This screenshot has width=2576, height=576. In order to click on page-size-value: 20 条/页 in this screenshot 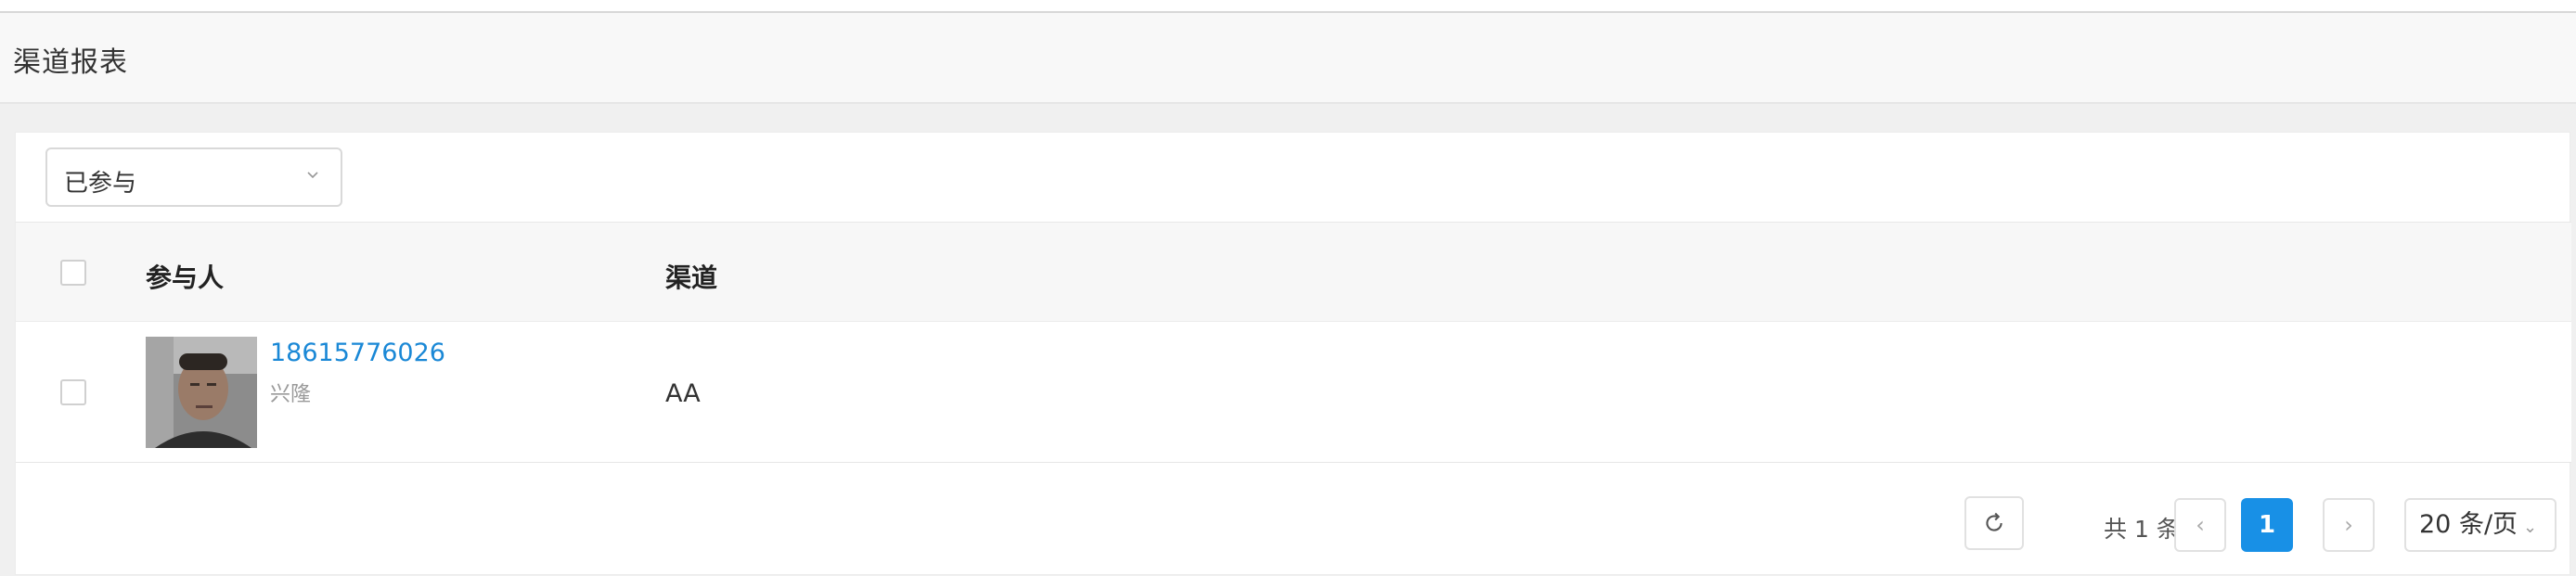, I will do `click(2468, 524)`.